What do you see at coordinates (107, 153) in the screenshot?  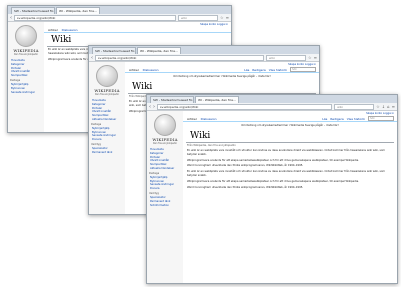 I see `sidebar-item-permalink: Permanent länk` at bounding box center [107, 153].